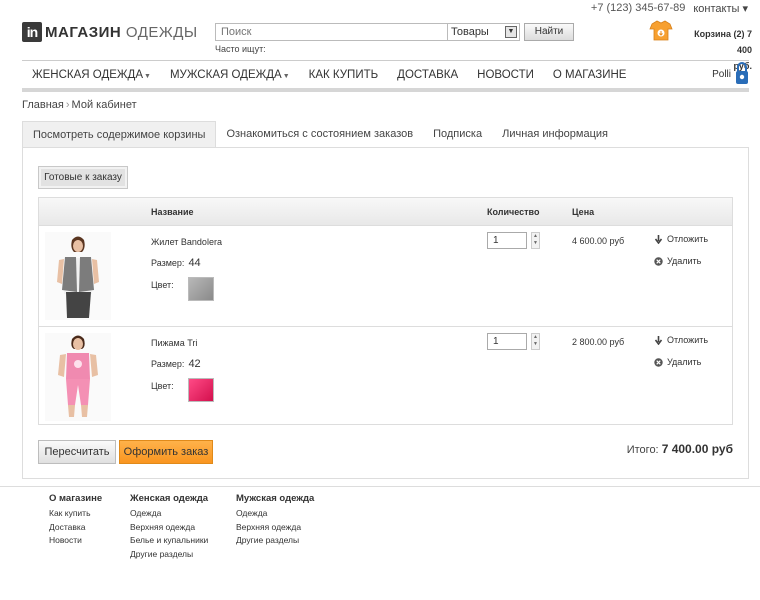  What do you see at coordinates (723, 42) in the screenshot?
I see `header-cart-line1: Корзина (2) 7 400` at bounding box center [723, 42].